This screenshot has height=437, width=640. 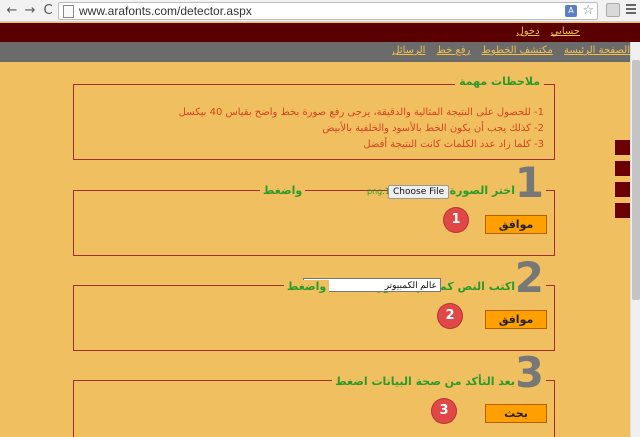 What do you see at coordinates (68, 11) in the screenshot?
I see `page-icon` at bounding box center [68, 11].